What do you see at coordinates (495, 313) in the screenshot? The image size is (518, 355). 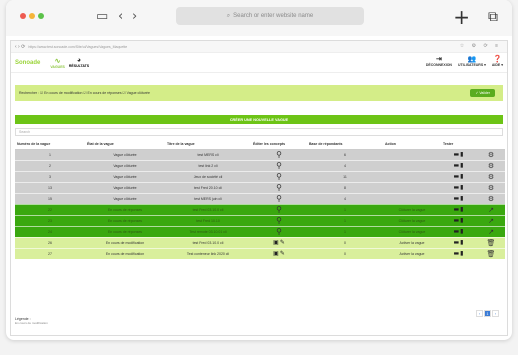 I see `pager-next: ›` at bounding box center [495, 313].